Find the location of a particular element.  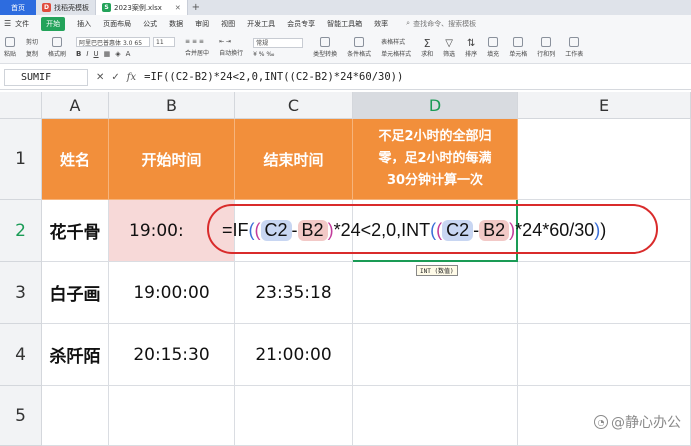

menu-review: 审阅 is located at coordinates (202, 24).